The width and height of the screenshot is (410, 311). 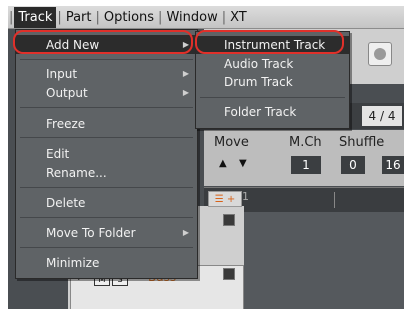 What do you see at coordinates (245, 196) in the screenshot?
I see `ruler-bar-number: 1` at bounding box center [245, 196].